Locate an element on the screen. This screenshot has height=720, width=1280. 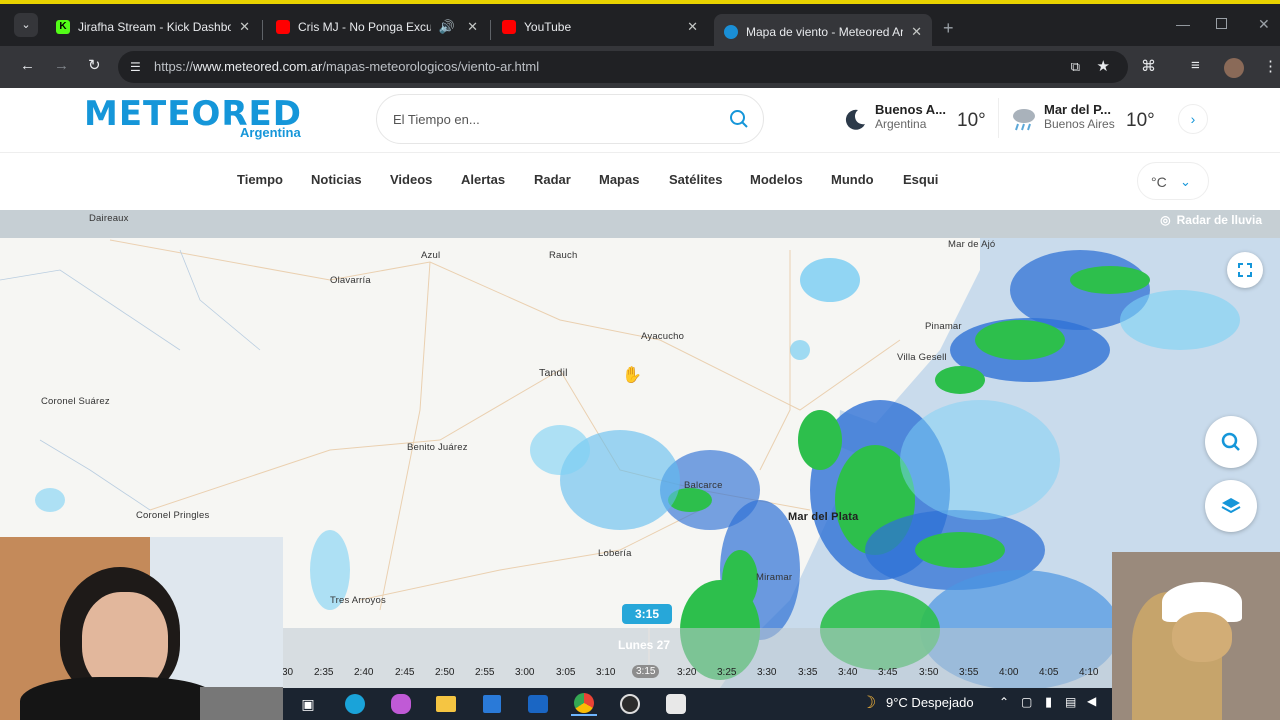
site-info-icon: ☰ is located at coordinates (135, 67).